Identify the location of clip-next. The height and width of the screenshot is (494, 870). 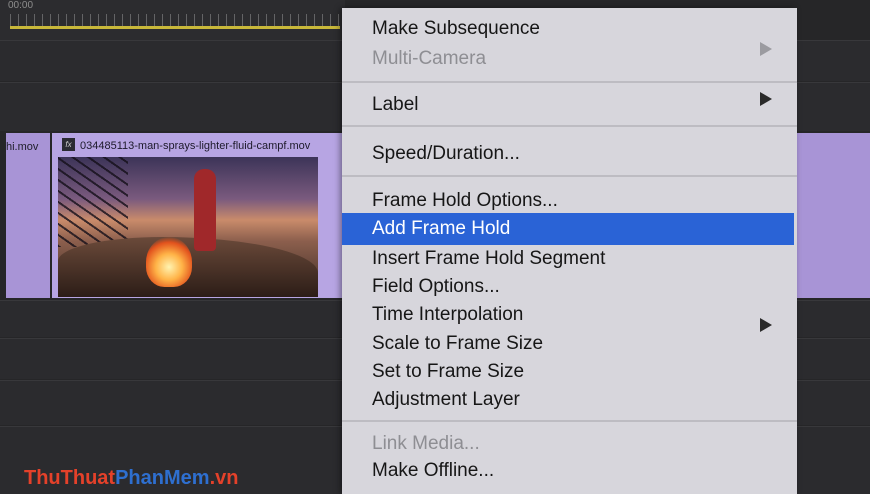
(833, 215).